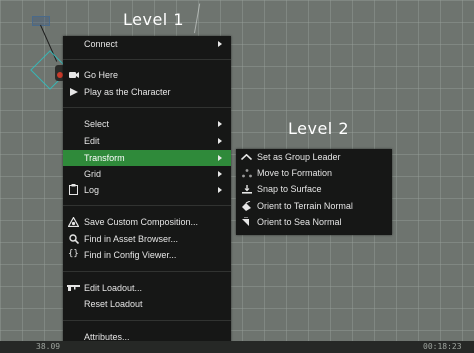 Image resolution: width=474 pixels, height=353 pixels. I want to click on menu-item-label: Edit, so click(92, 141).